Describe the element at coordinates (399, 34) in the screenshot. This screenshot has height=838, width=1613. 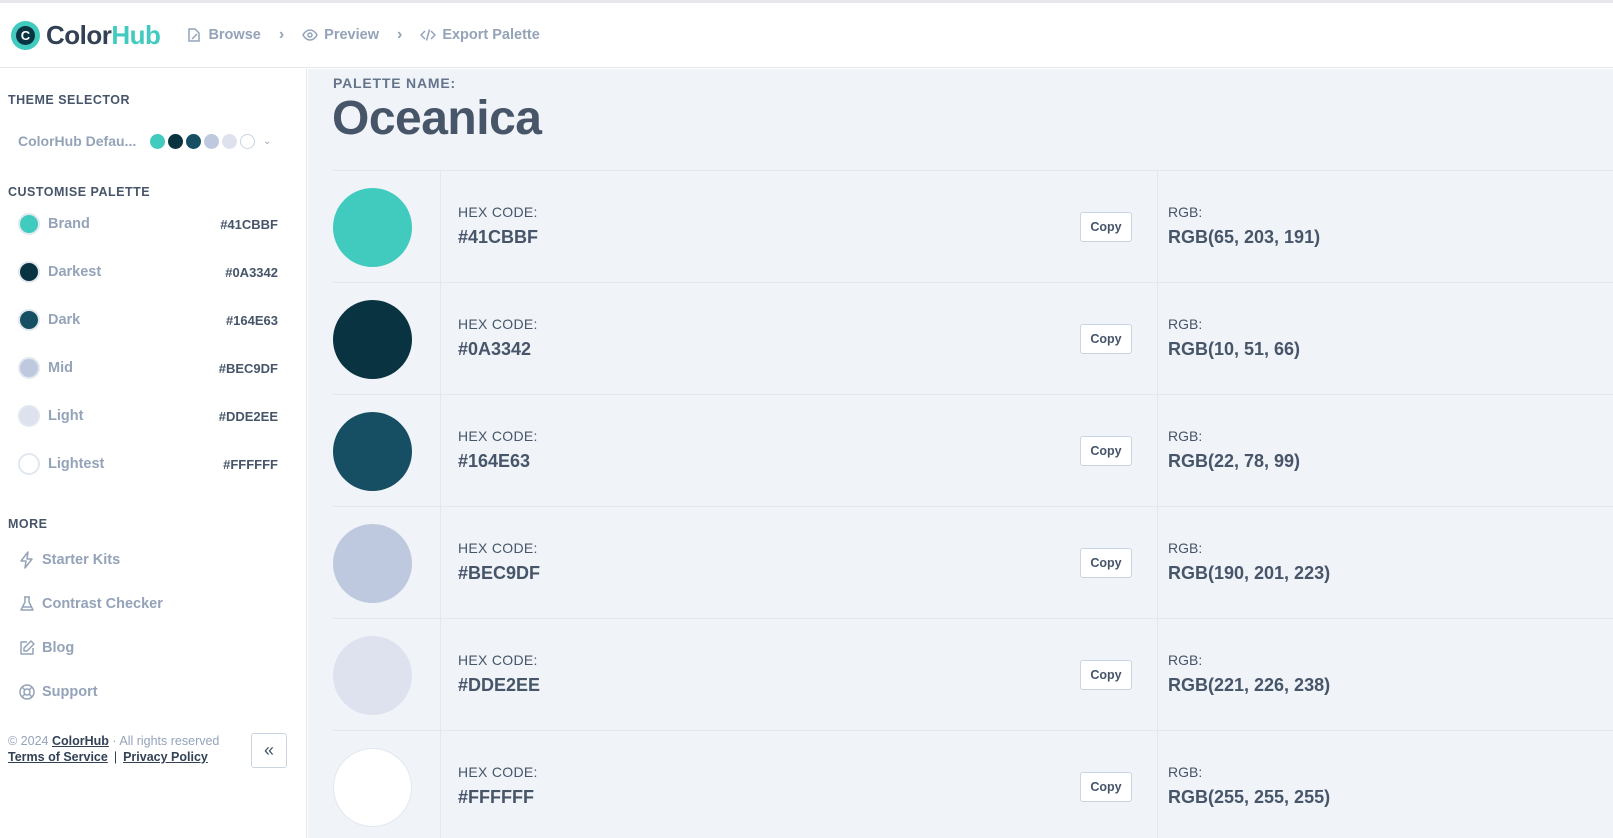
I see `chevron-right-icon: ›` at that location.